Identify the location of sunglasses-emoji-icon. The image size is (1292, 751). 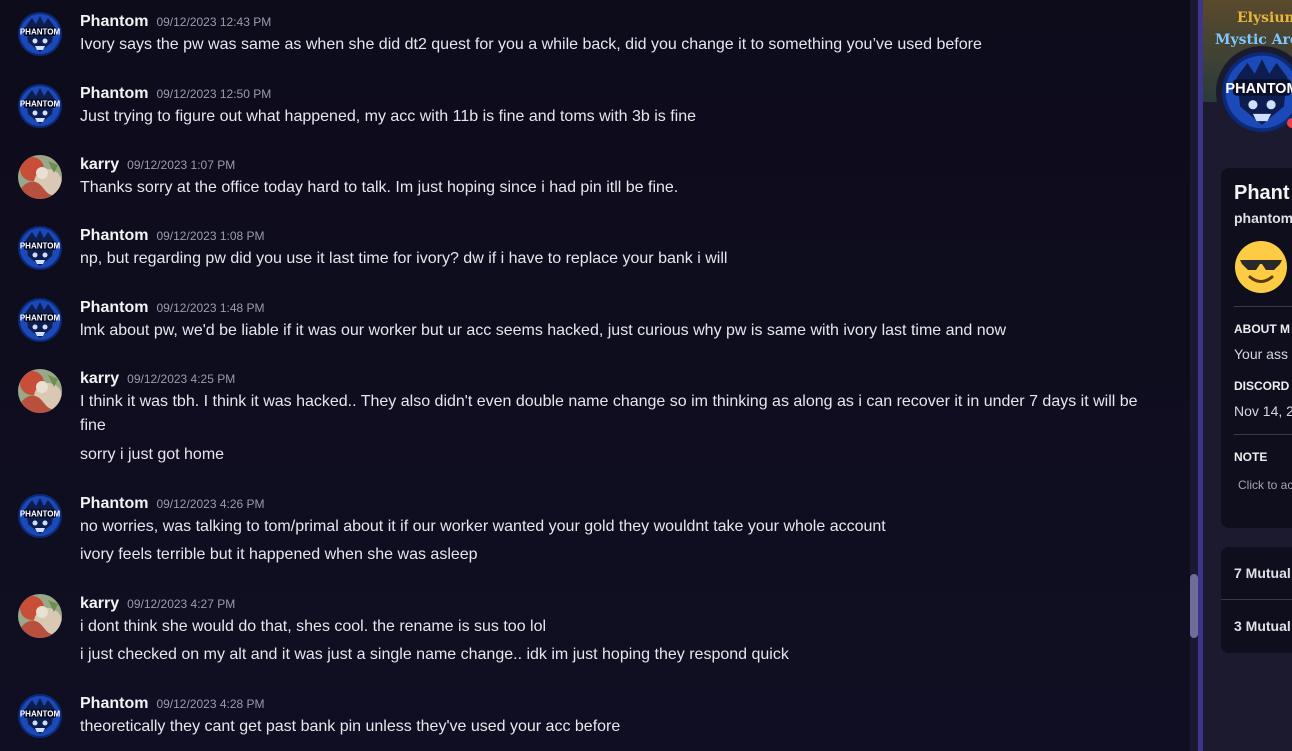
(1261, 267).